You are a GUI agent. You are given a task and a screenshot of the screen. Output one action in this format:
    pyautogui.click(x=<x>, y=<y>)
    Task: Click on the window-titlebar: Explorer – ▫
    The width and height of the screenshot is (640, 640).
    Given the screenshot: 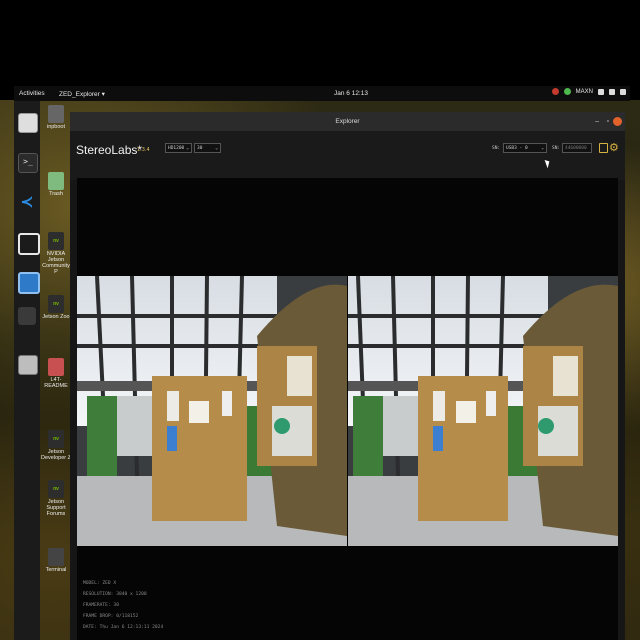 What is the action you would take?
    pyautogui.click(x=347, y=121)
    